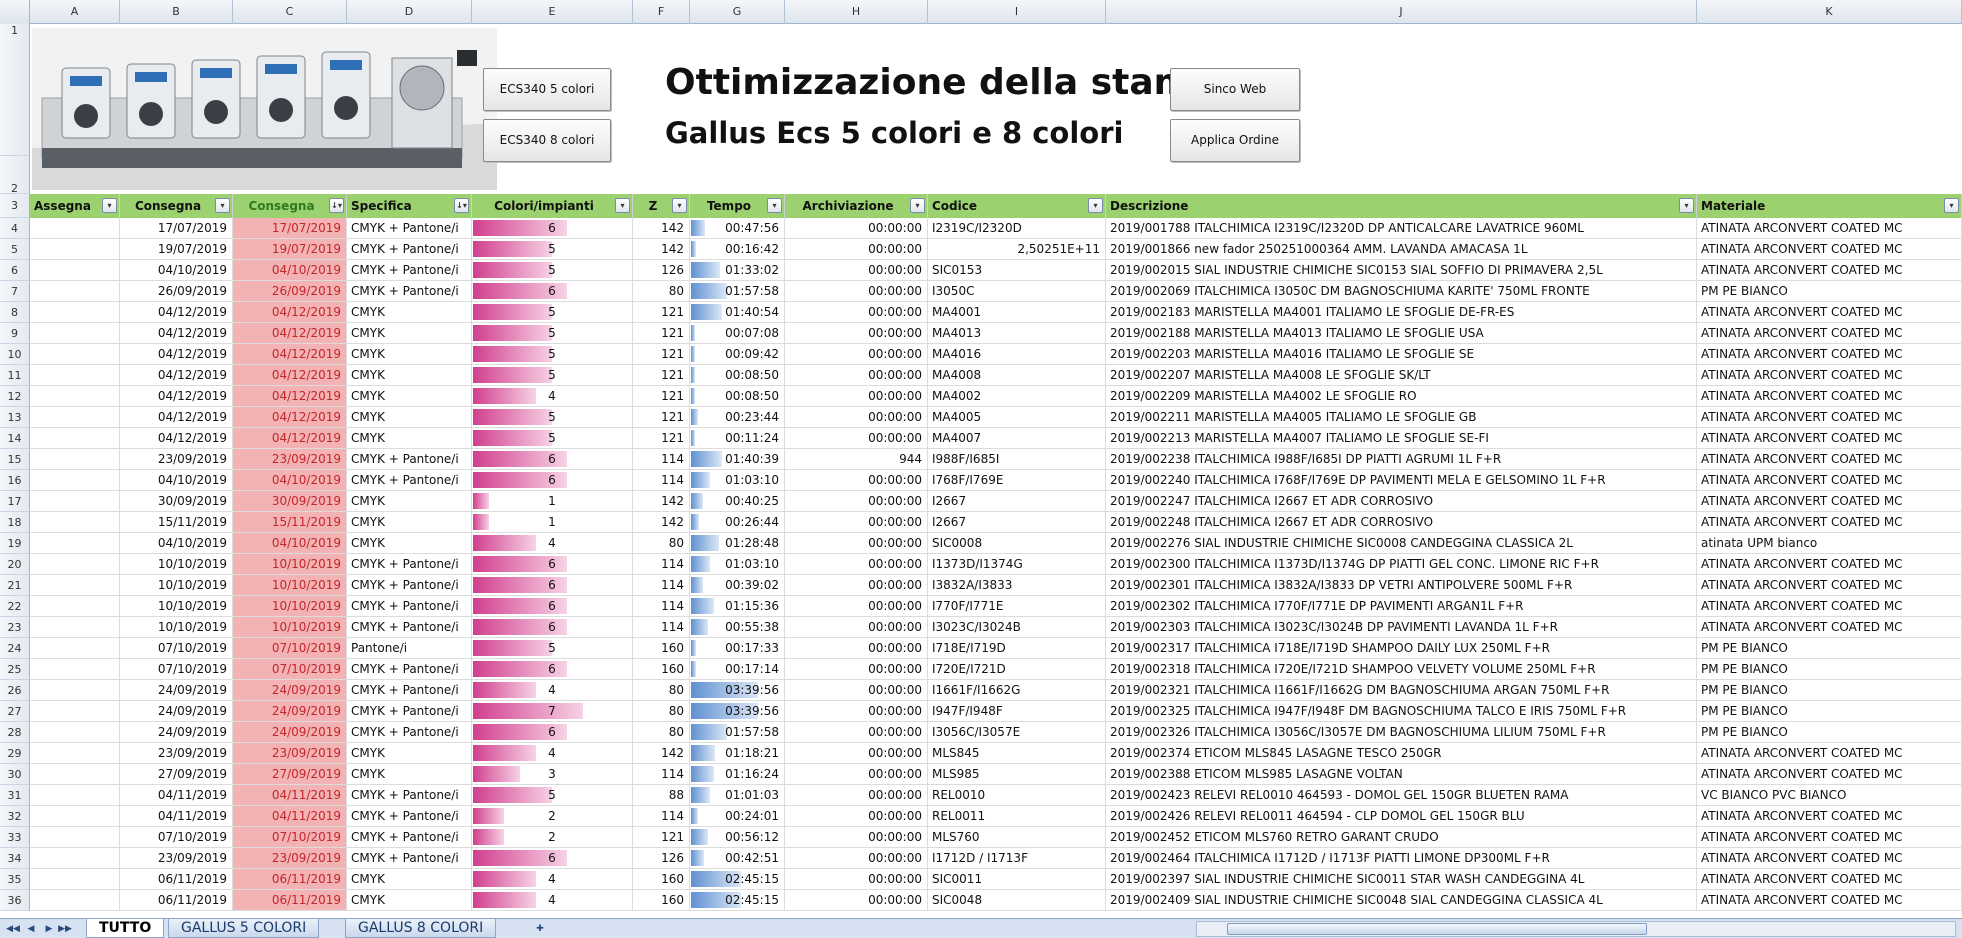  Describe the element at coordinates (1017, 522) in the screenshot. I see `cell-codice: I2667` at that location.